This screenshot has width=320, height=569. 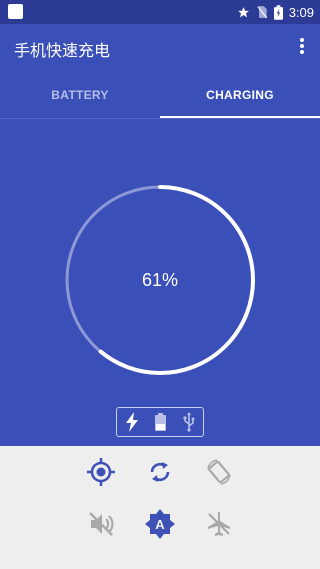 I want to click on battery-percent: 61%, so click(x=160, y=280).